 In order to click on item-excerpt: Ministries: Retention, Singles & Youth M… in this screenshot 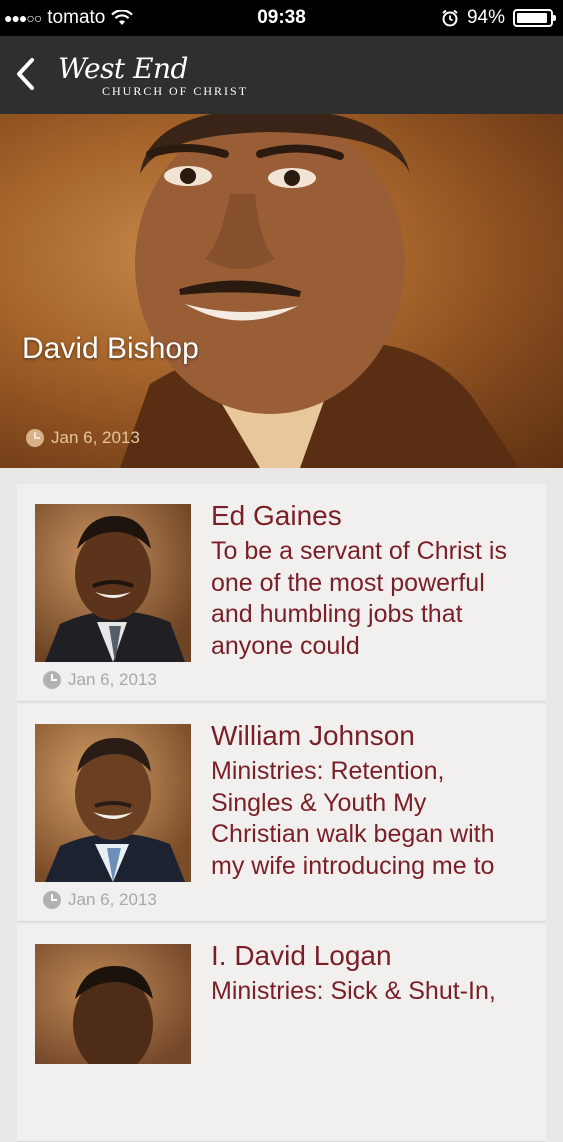, I will do `click(353, 818)`.